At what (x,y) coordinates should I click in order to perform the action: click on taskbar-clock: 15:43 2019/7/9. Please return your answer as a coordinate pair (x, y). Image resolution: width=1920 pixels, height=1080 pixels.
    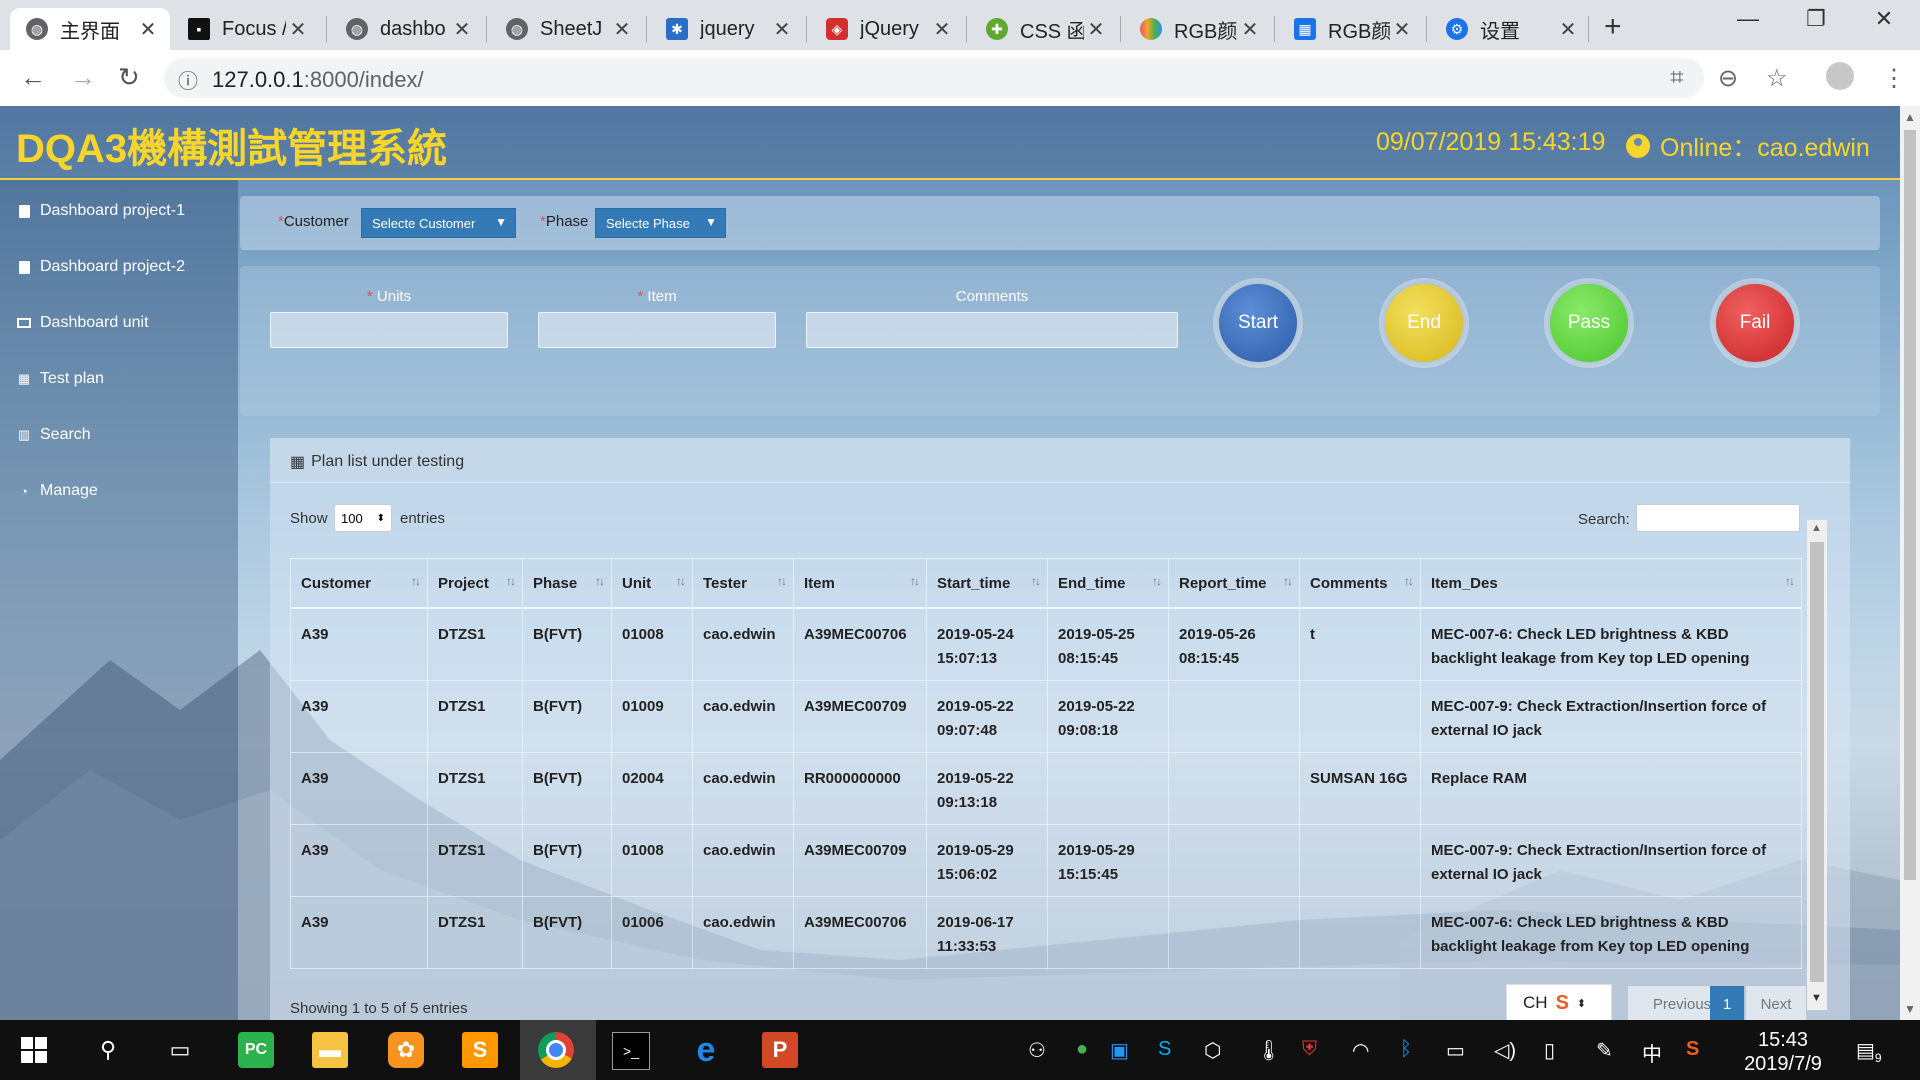
    Looking at the image, I should click on (1783, 1052).